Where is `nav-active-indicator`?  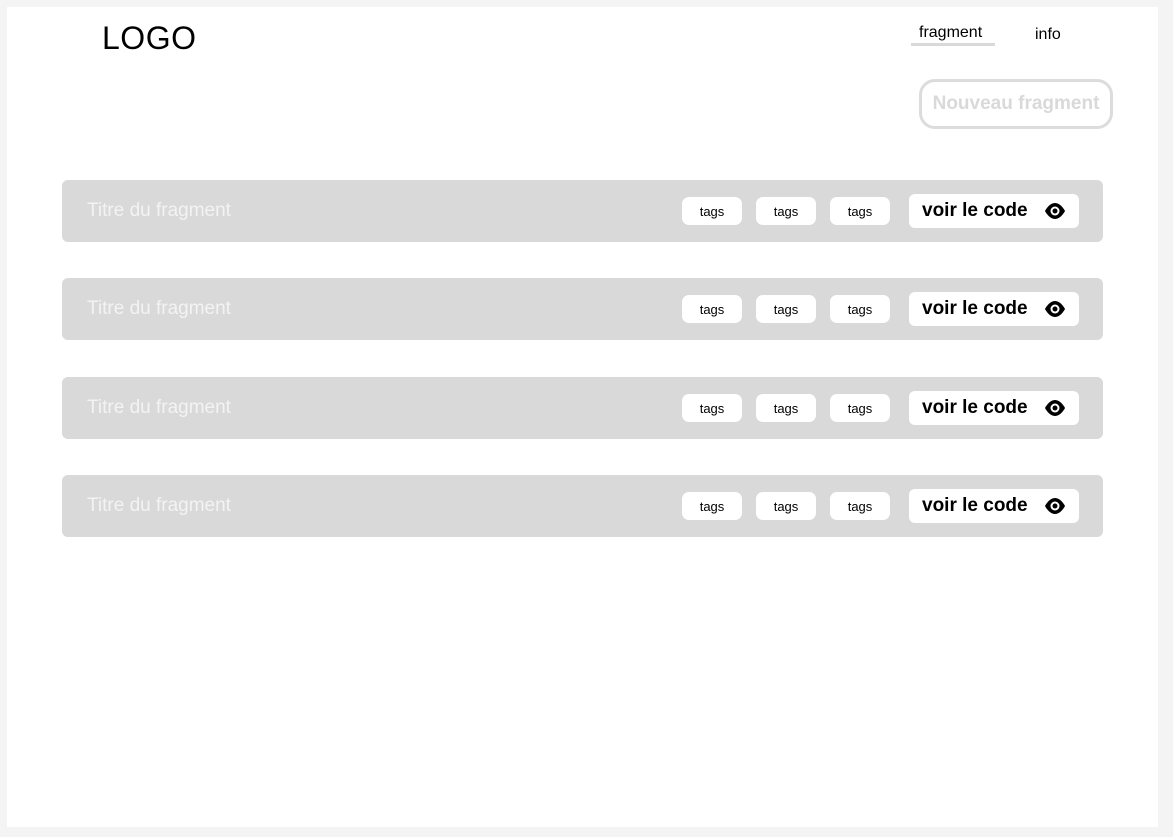 nav-active-indicator is located at coordinates (953, 44).